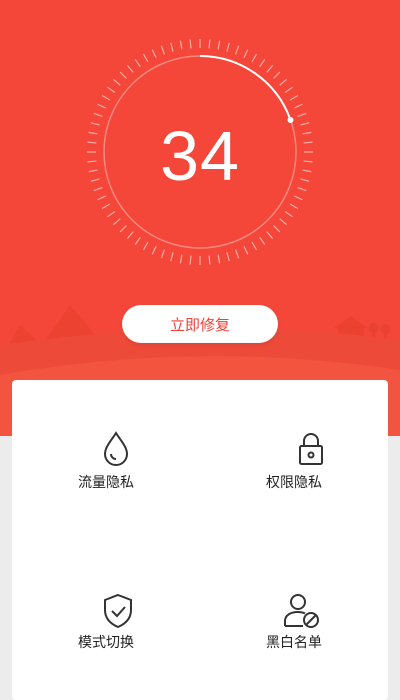 This screenshot has height=700, width=400. Describe the element at coordinates (106, 483) in the screenshot. I see `feature-label: 流量隐私` at that location.